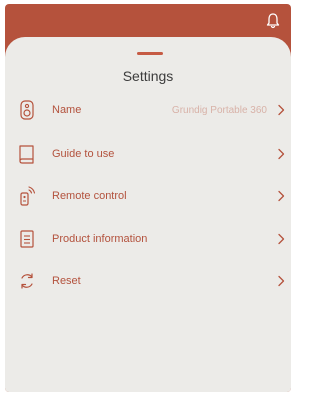 The width and height of the screenshot is (320, 394). What do you see at coordinates (27, 281) in the screenshot?
I see `reset-icon` at bounding box center [27, 281].